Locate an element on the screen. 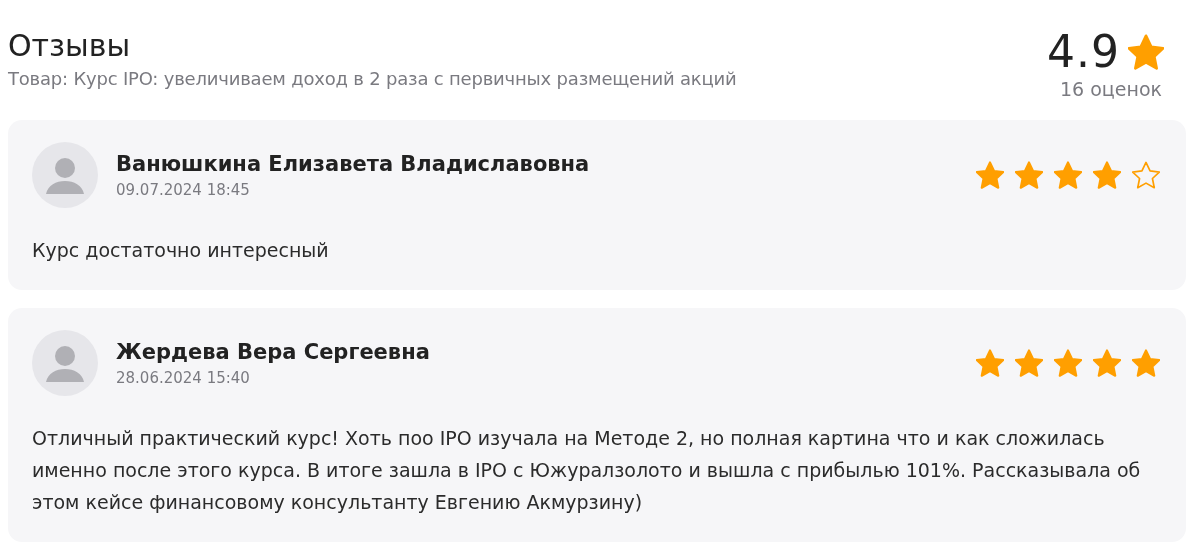 This screenshot has height=554, width=1186. reviewer-name: Ванюшкина Елизавета Владиславовна is located at coordinates (353, 164).